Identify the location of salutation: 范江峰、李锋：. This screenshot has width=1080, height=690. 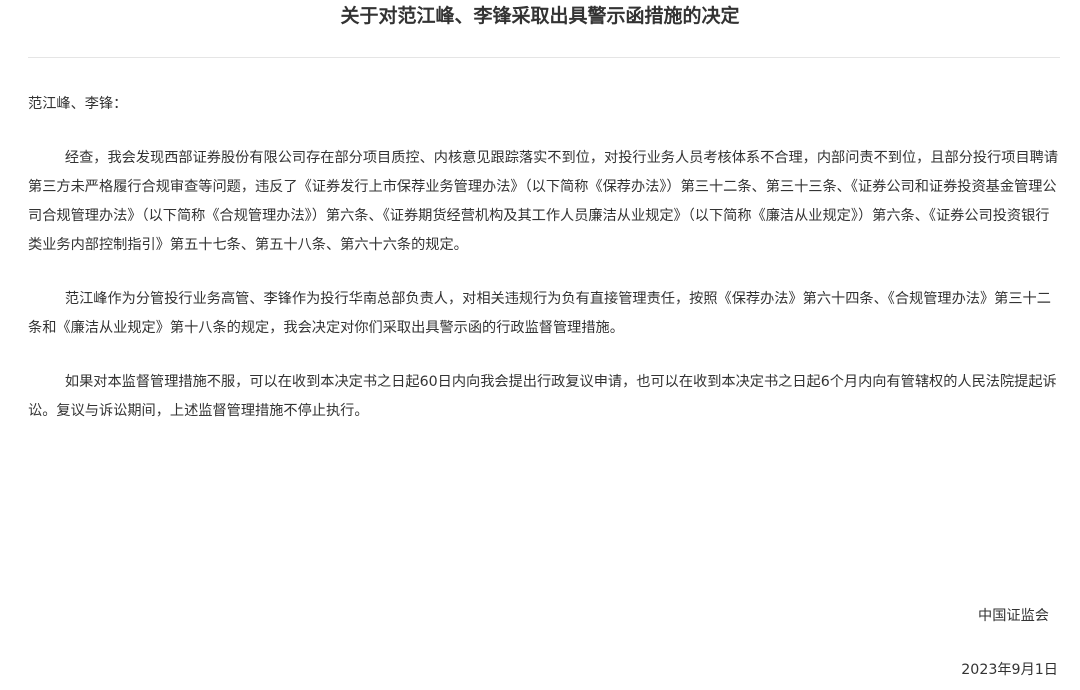
(78, 104).